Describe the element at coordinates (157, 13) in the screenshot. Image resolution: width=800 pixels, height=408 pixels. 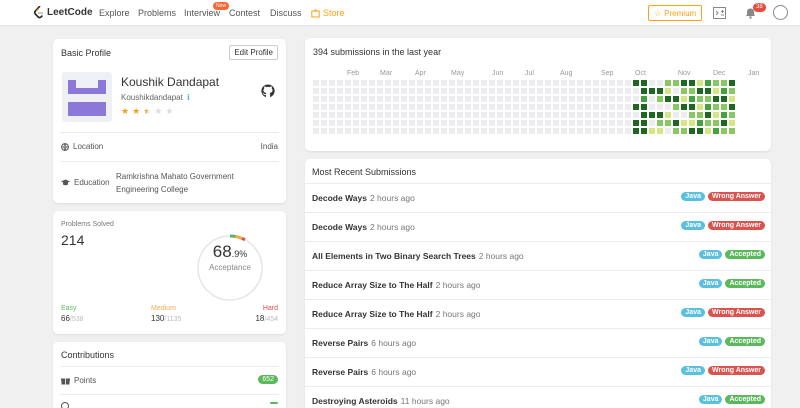
I see `nav-problems: Problems` at that location.